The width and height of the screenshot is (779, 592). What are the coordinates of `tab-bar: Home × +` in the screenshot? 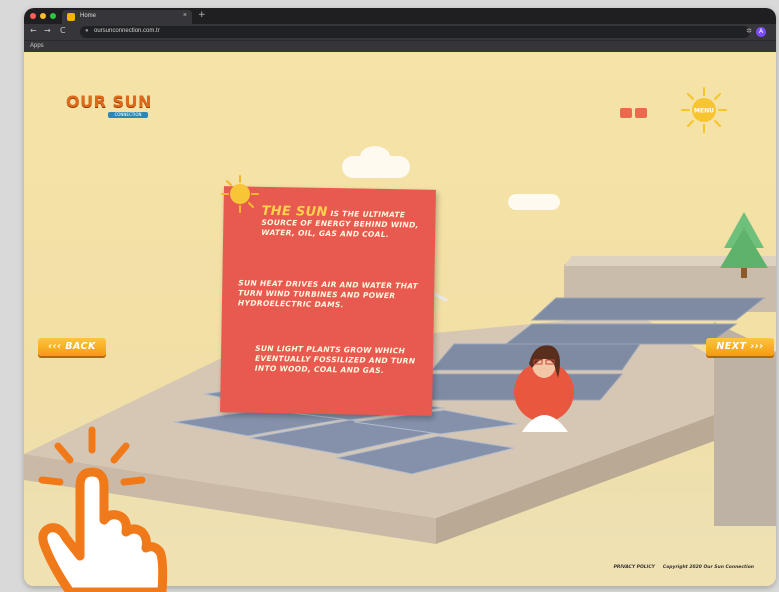 It's located at (400, 16).